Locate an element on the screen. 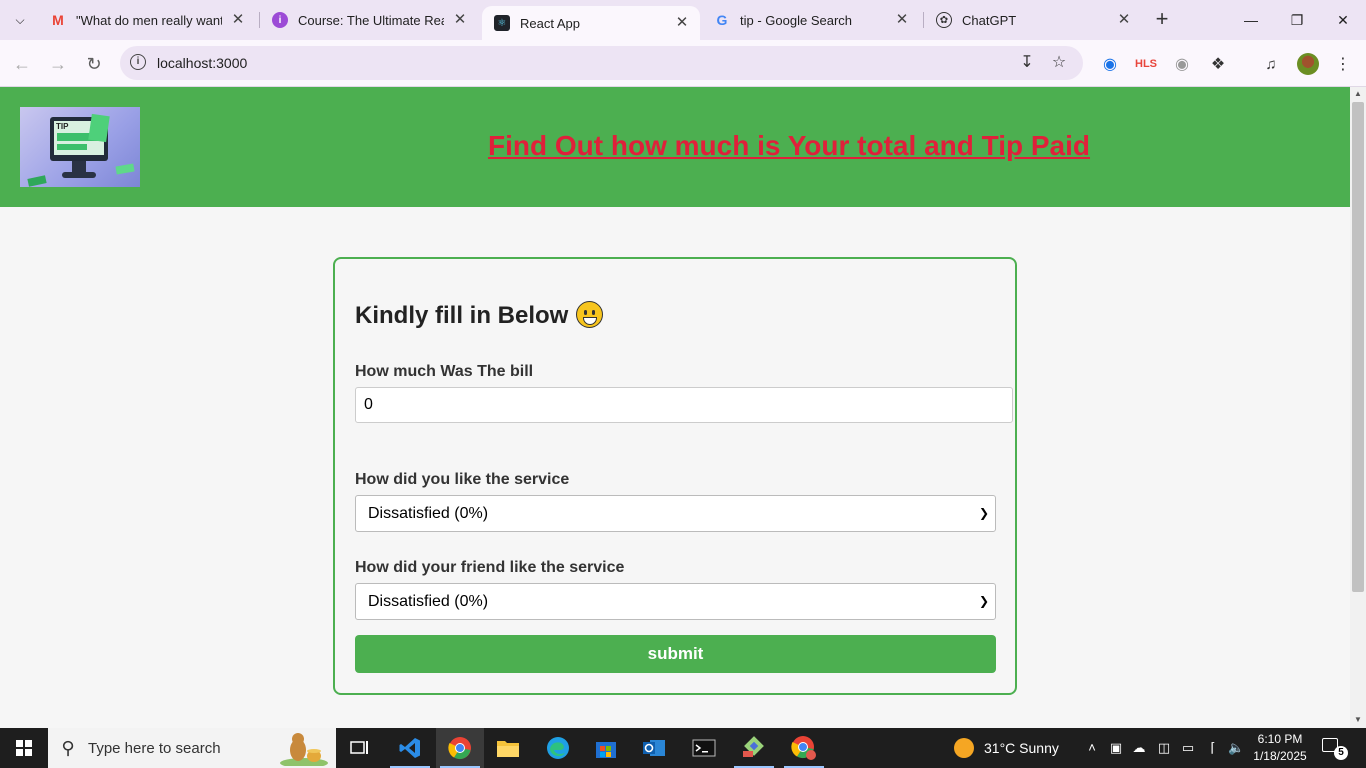 This screenshot has width=1366, height=768. tip-logo-image: TIP is located at coordinates (80, 147).